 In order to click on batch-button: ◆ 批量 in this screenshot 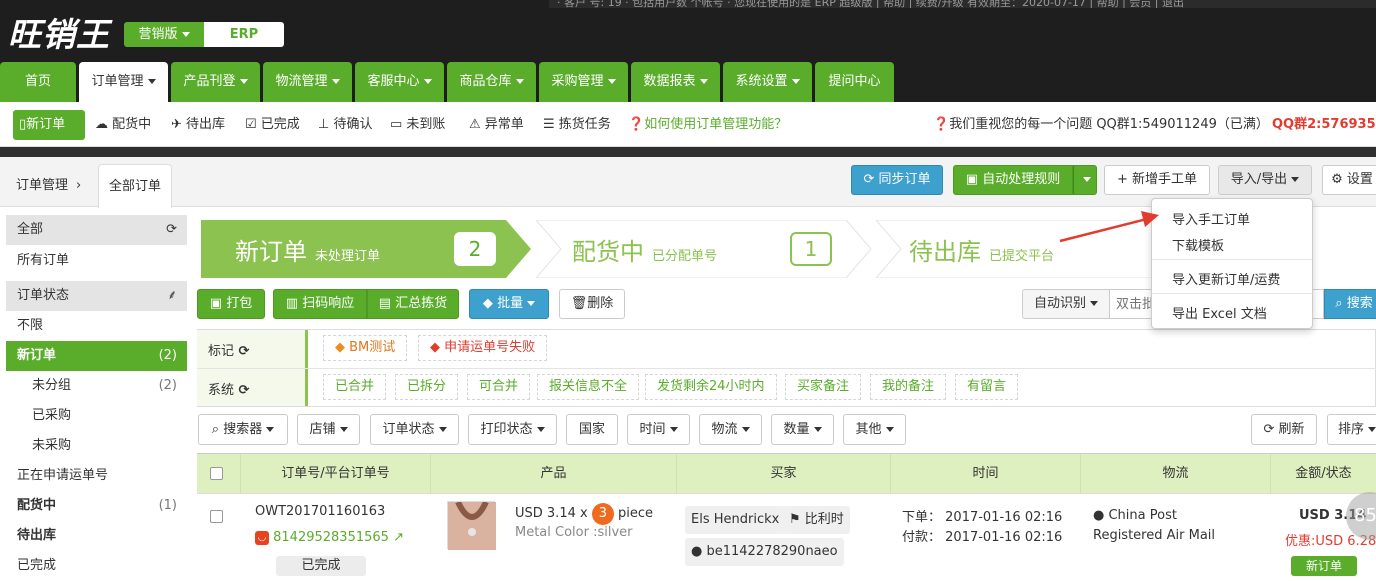, I will do `click(509, 304)`.